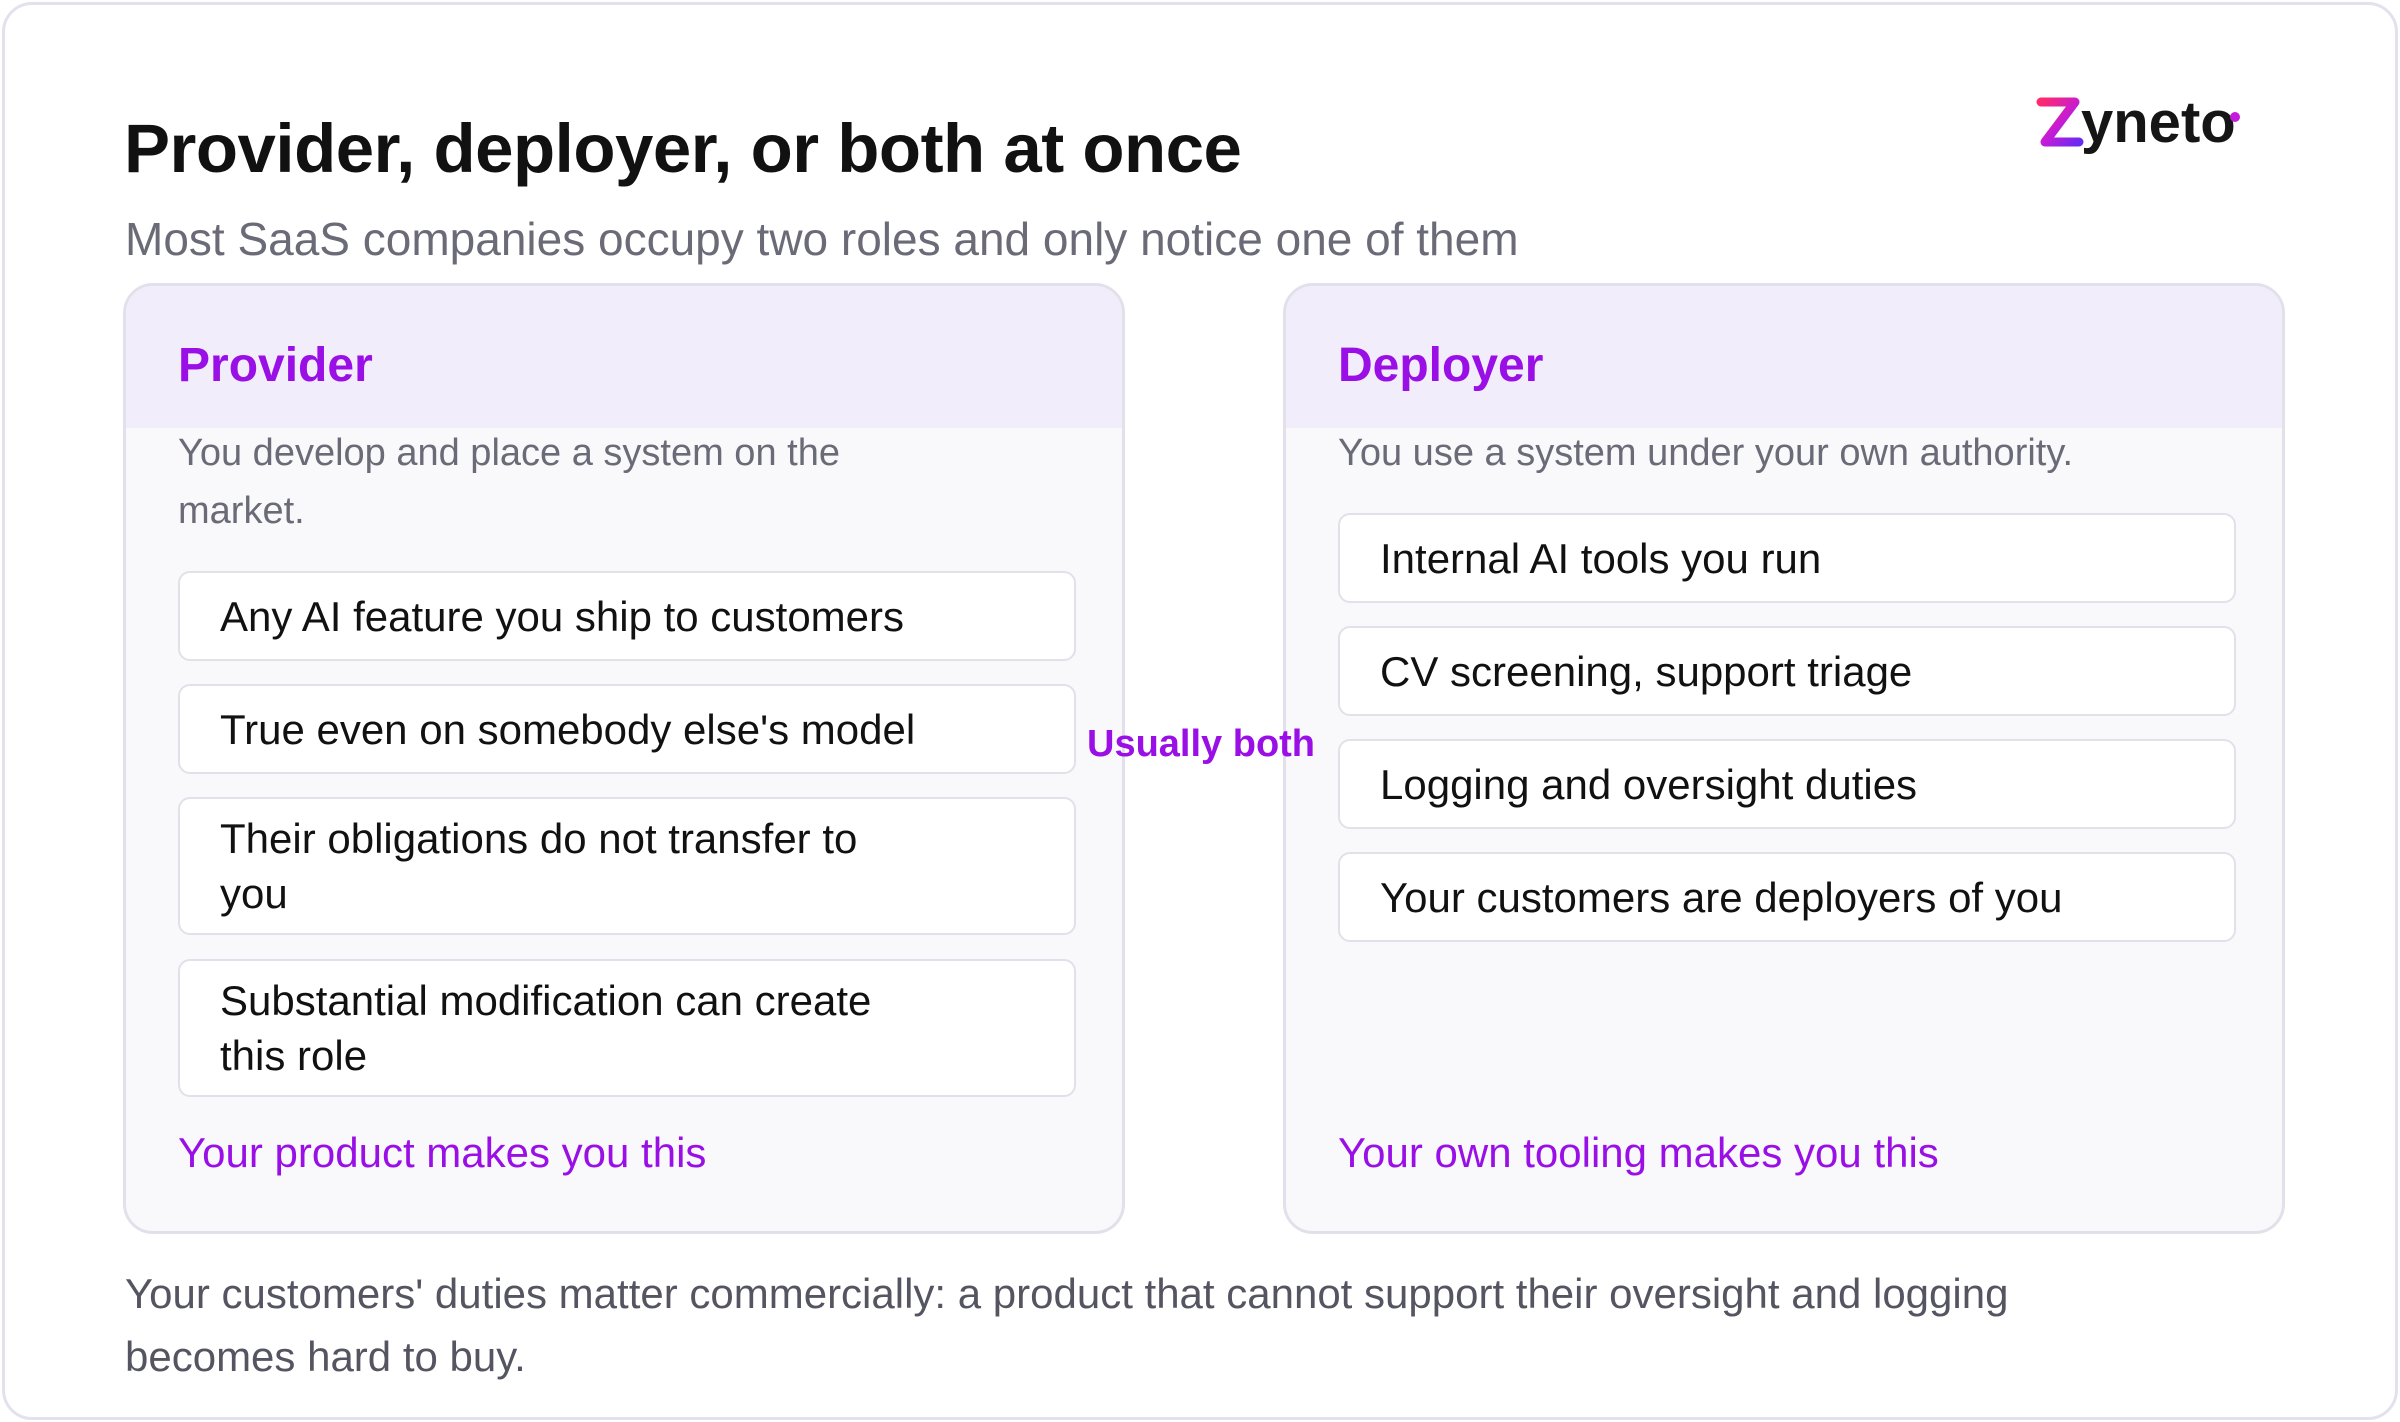 This screenshot has height=1422, width=2400. I want to click on provider-title: Provider, so click(275, 365).